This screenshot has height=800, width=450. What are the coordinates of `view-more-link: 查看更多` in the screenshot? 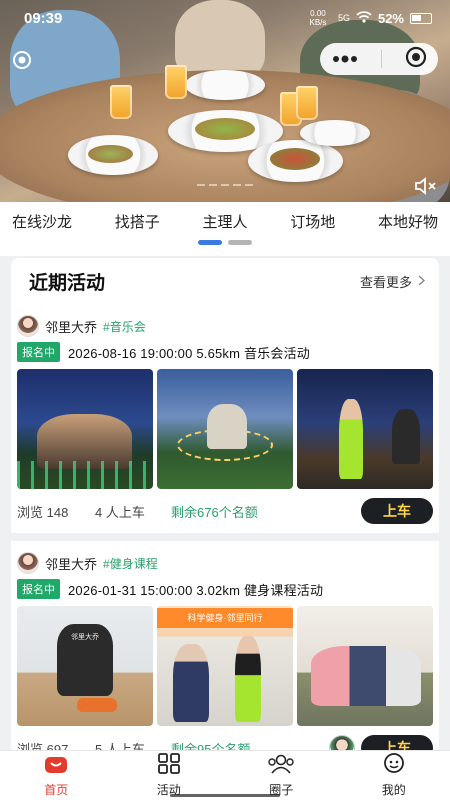 It's located at (392, 281).